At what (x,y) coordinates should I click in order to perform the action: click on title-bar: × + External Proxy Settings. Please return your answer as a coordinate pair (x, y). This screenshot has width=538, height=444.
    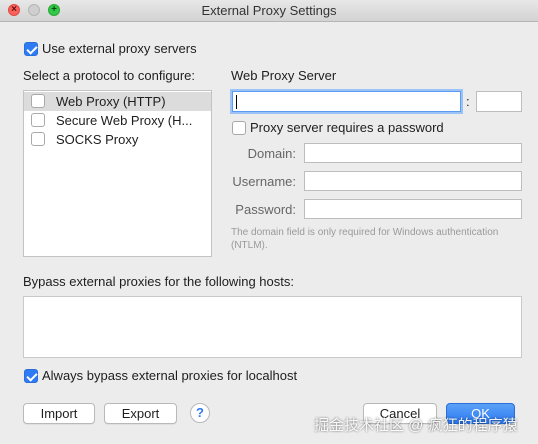
    Looking at the image, I should click on (269, 11).